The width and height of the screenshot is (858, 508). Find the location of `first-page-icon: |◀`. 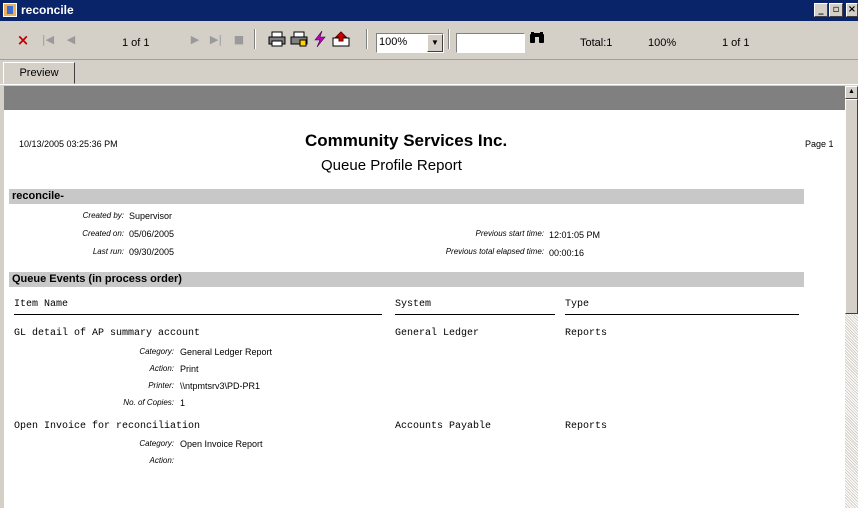

first-page-icon: |◀ is located at coordinates (48, 40).